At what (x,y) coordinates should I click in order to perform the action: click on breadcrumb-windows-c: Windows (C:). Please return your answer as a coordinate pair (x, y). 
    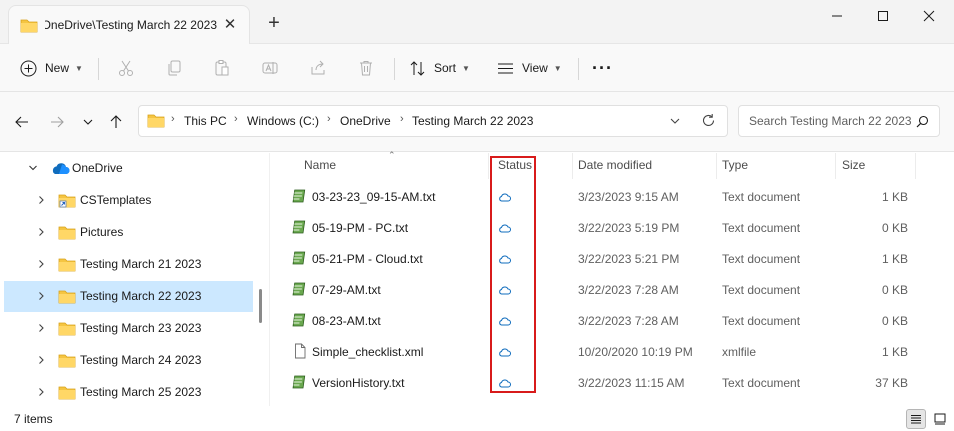
    Looking at the image, I should click on (283, 121).